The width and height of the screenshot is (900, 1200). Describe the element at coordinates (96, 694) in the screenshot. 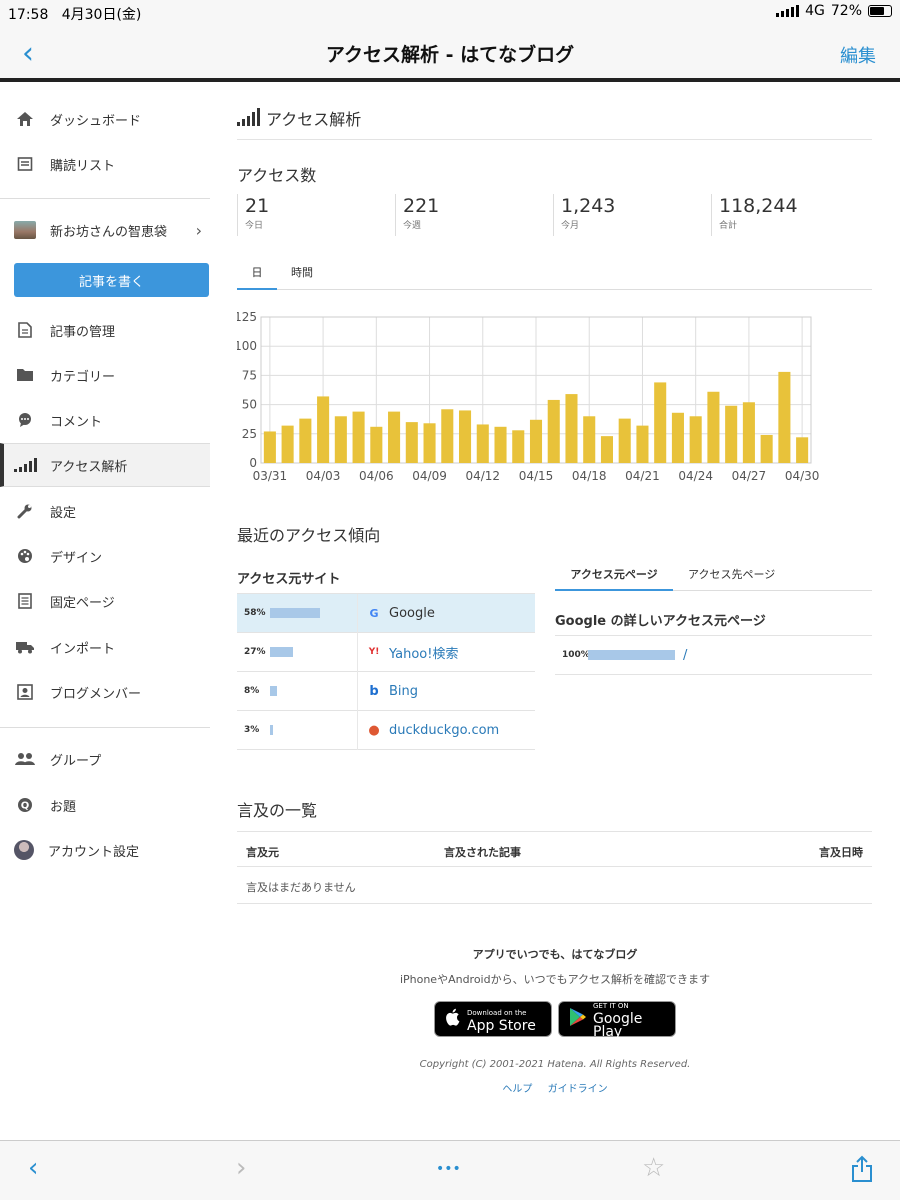

I see `sidebar-item-label: ブログメンバー` at that location.